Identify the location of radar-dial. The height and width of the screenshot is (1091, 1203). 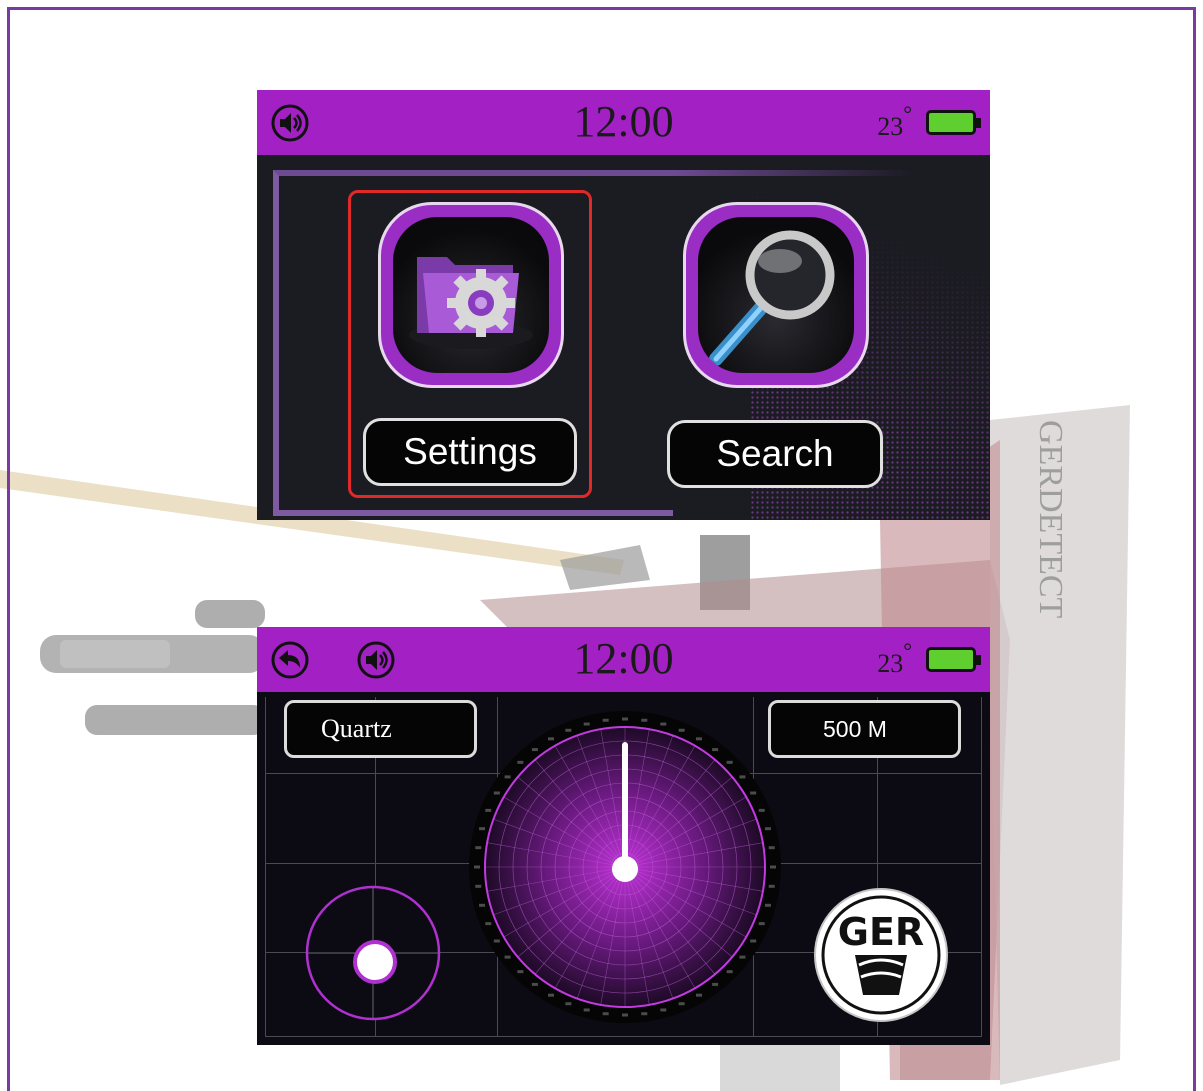
(625, 867).